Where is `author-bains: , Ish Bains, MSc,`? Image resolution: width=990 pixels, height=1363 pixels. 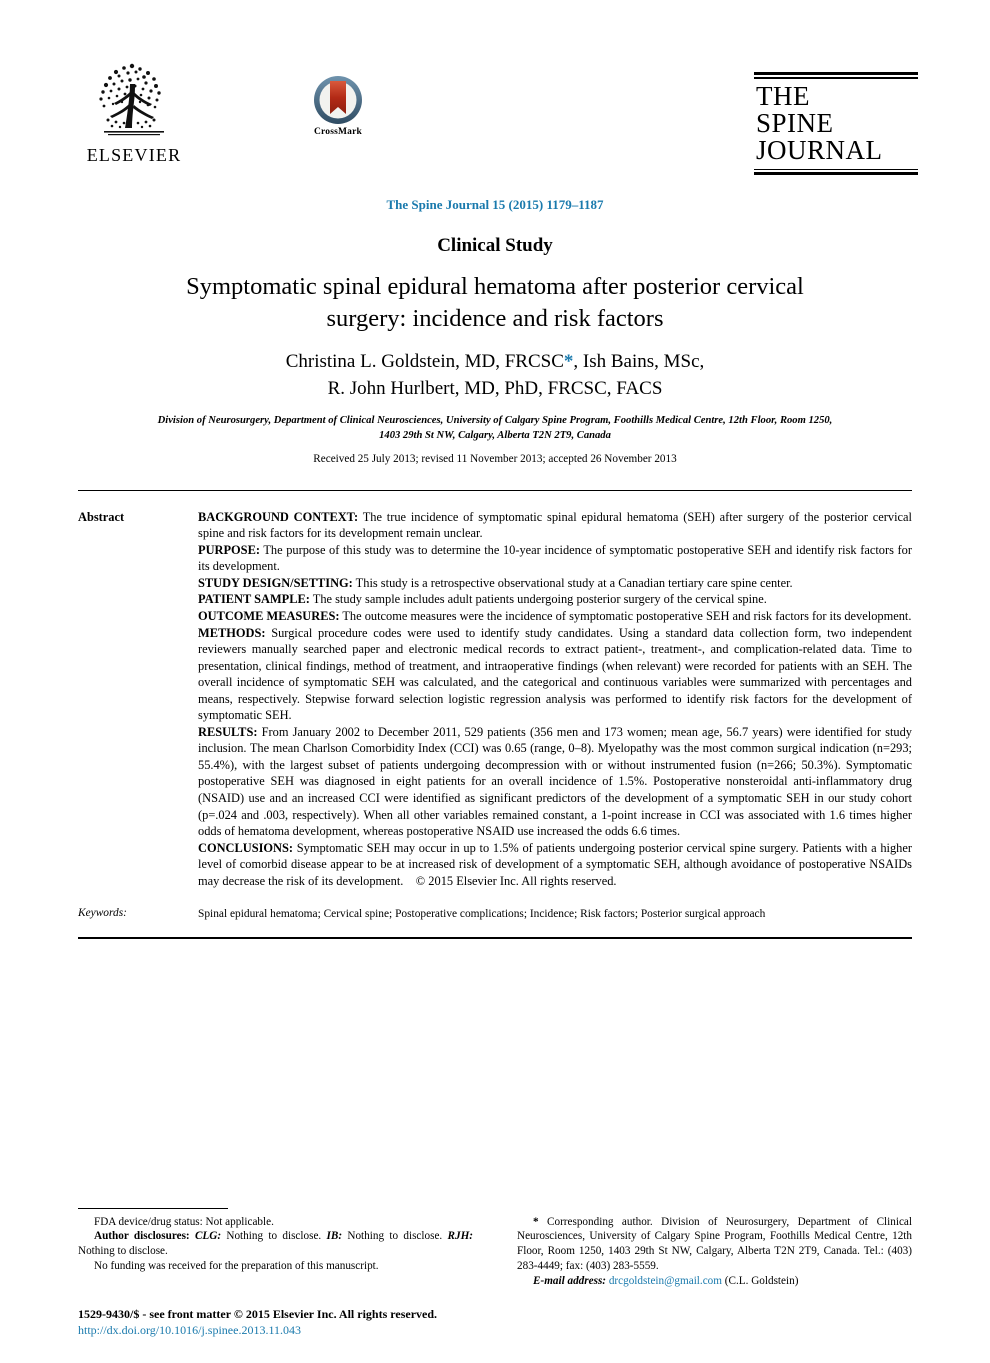 author-bains: , Ish Bains, MSc, is located at coordinates (639, 361).